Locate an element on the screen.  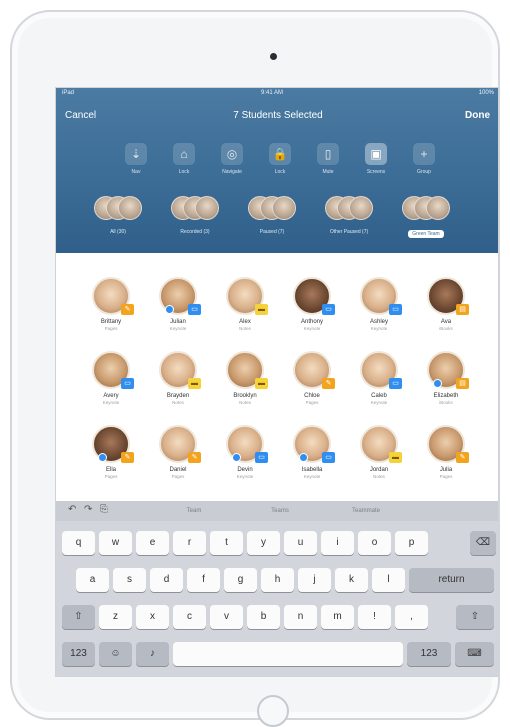
status-bar: iPad 9:41 AM 100% is located at coordinates (277, 94).